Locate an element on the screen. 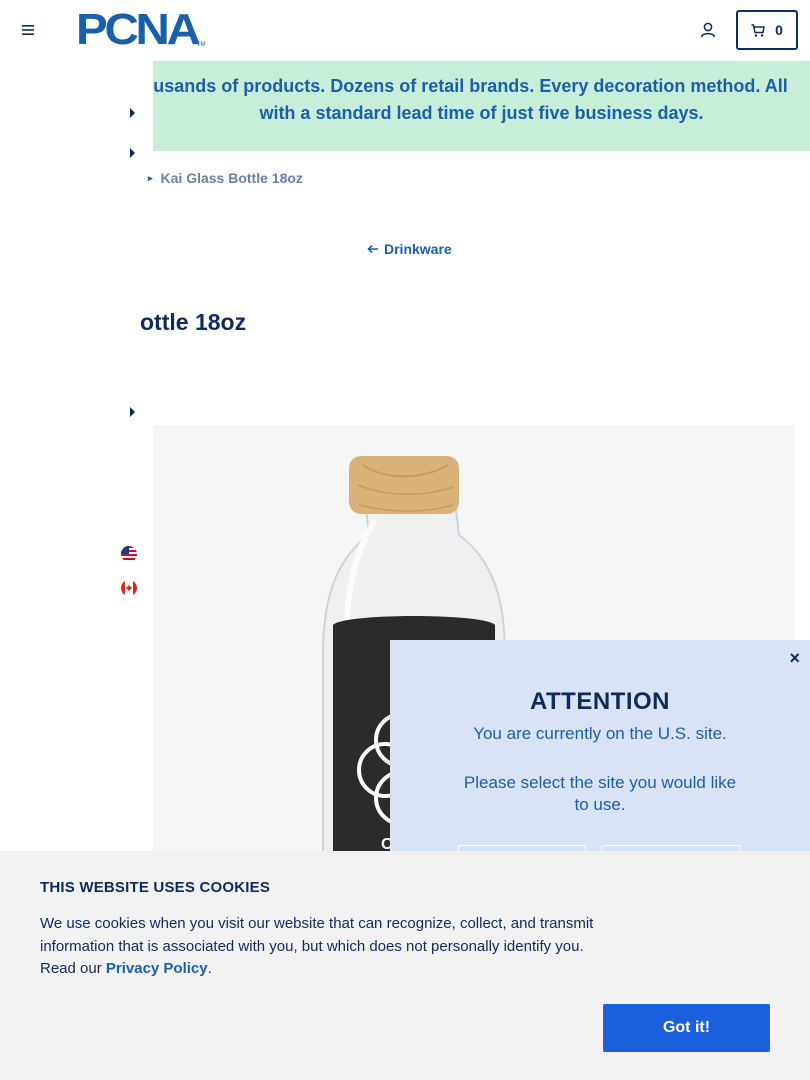 Image resolution: width=810 pixels, height=1080 pixels. cookie-title: THIS WEBSITE USES COOKIES is located at coordinates (155, 887).